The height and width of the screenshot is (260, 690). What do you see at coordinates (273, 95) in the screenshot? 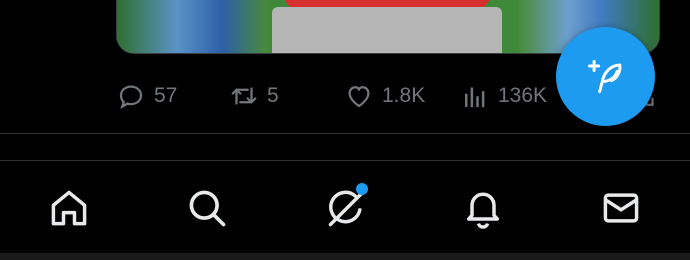
I see `retweet-count: 5` at bounding box center [273, 95].